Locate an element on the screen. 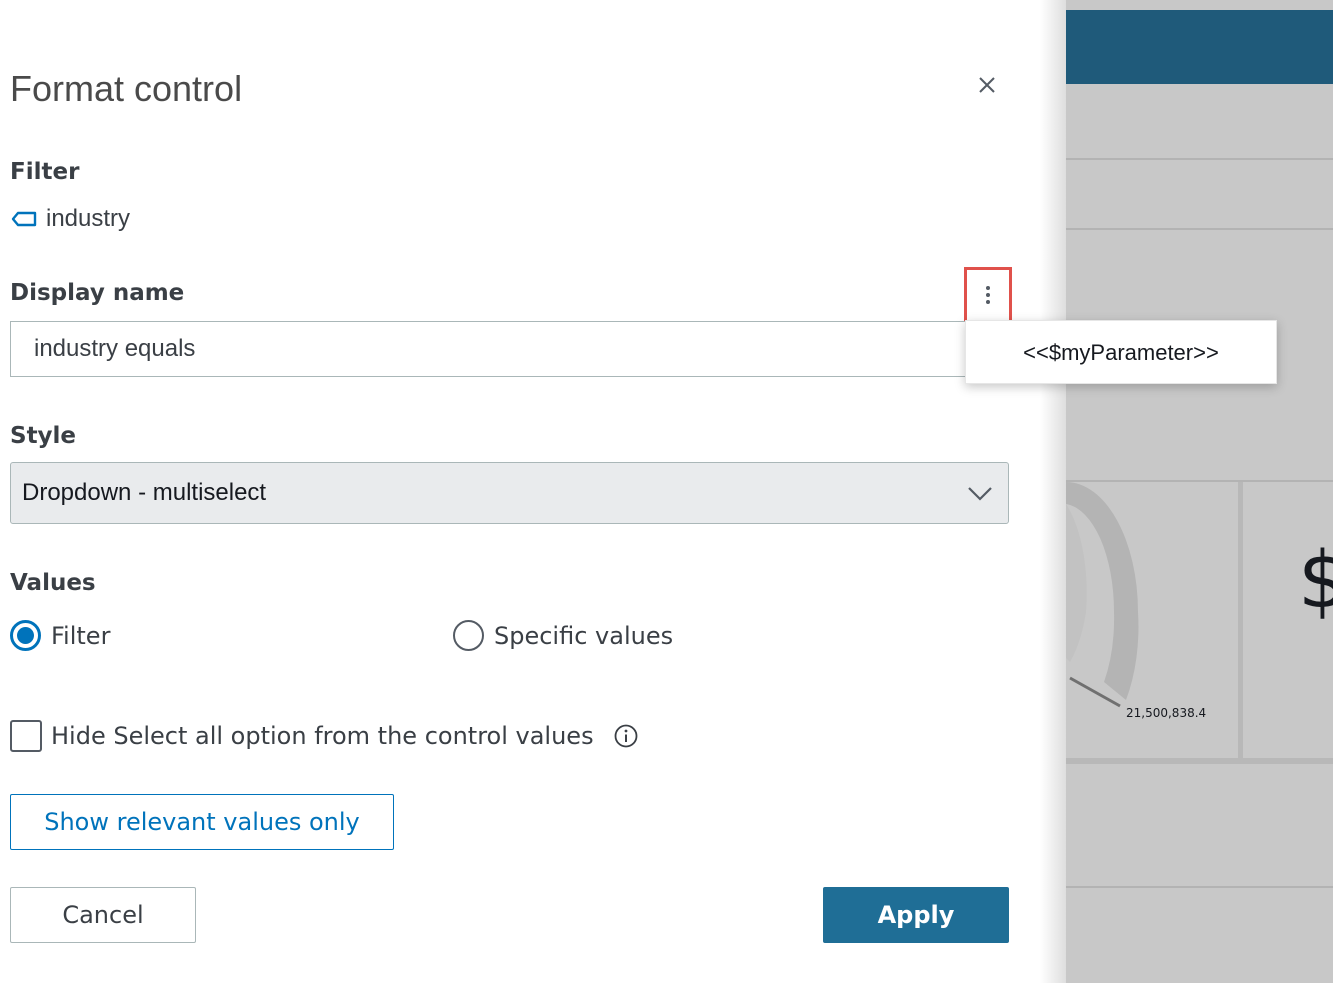  apply-button: Apply is located at coordinates (916, 915).